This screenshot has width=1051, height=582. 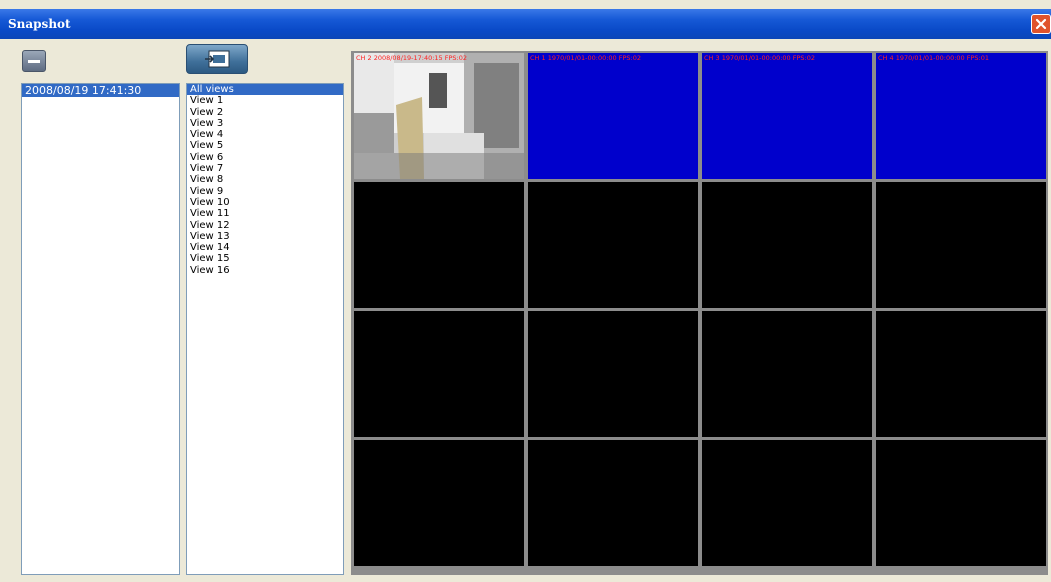 What do you see at coordinates (265, 191) in the screenshot?
I see `view-list-item: View 9` at bounding box center [265, 191].